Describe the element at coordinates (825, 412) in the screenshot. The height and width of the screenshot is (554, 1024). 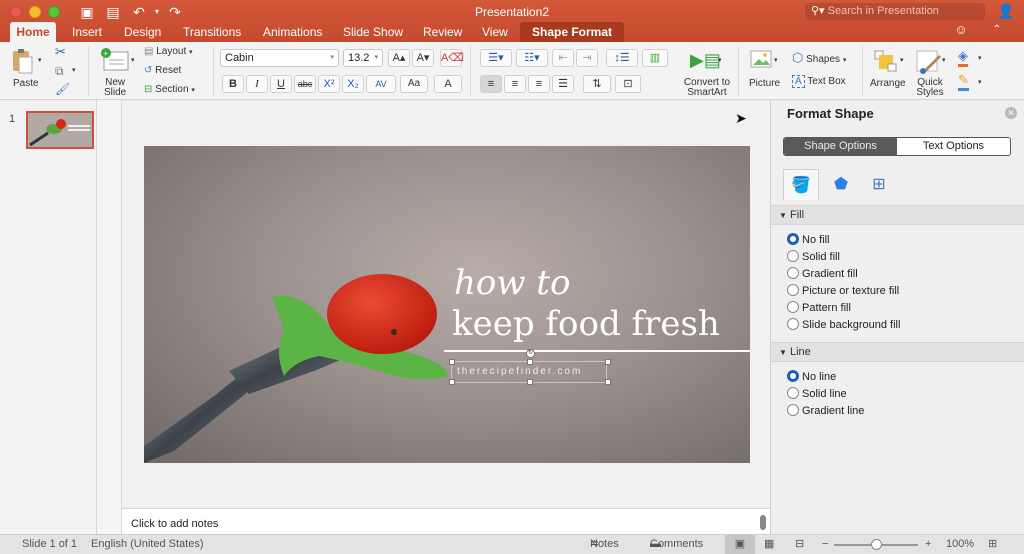
I see `radio-gradient-line: Gradient line` at that location.